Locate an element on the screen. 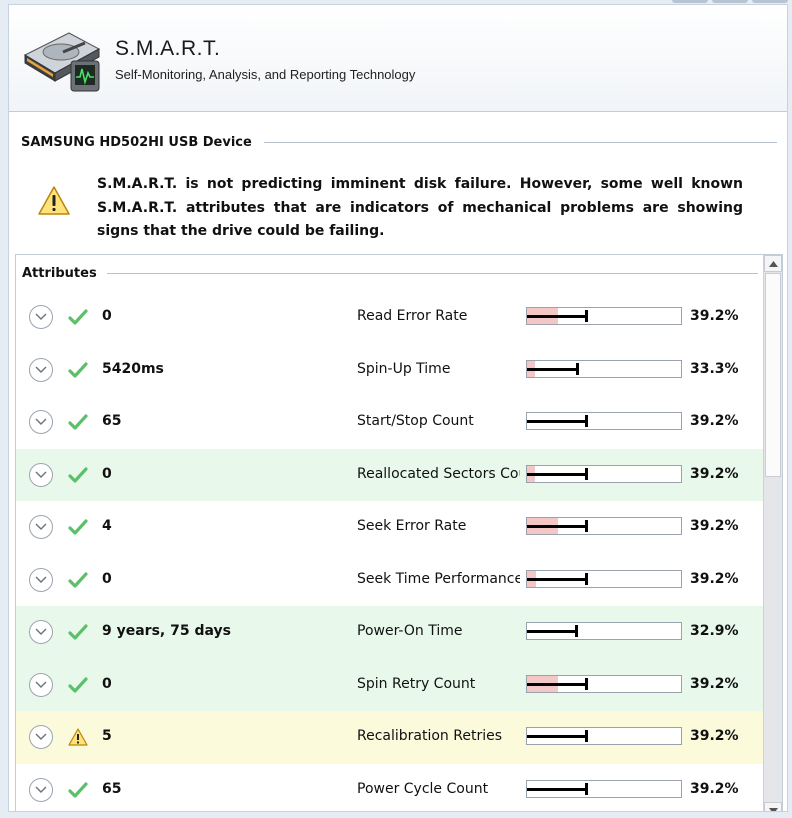  attribute-name: Power Cycle Count is located at coordinates (423, 788).